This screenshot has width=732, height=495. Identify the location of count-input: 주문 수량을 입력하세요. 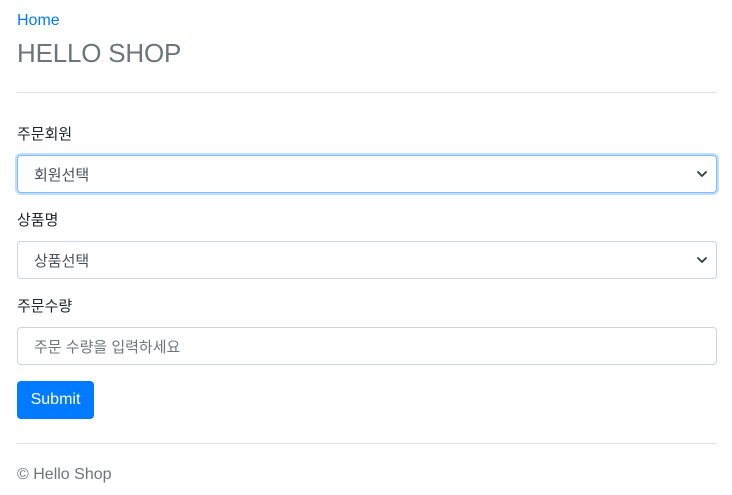
(367, 346).